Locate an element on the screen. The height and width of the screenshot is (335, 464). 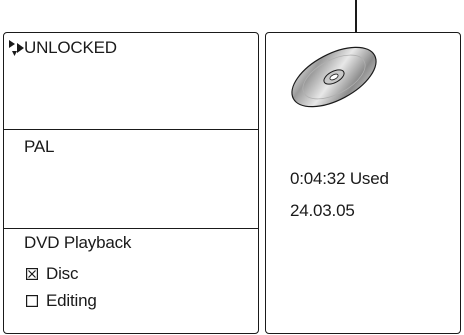
option-disc-label: Disc is located at coordinates (62, 273).